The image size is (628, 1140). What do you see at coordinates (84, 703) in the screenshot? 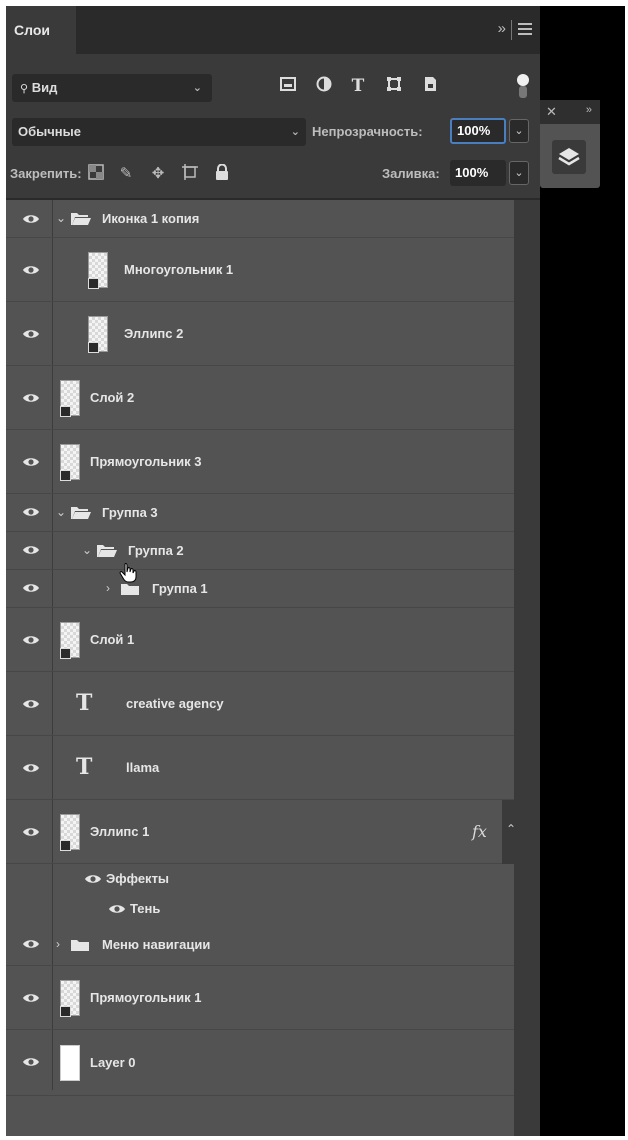
I see `text-layer-icon: T` at bounding box center [84, 703].